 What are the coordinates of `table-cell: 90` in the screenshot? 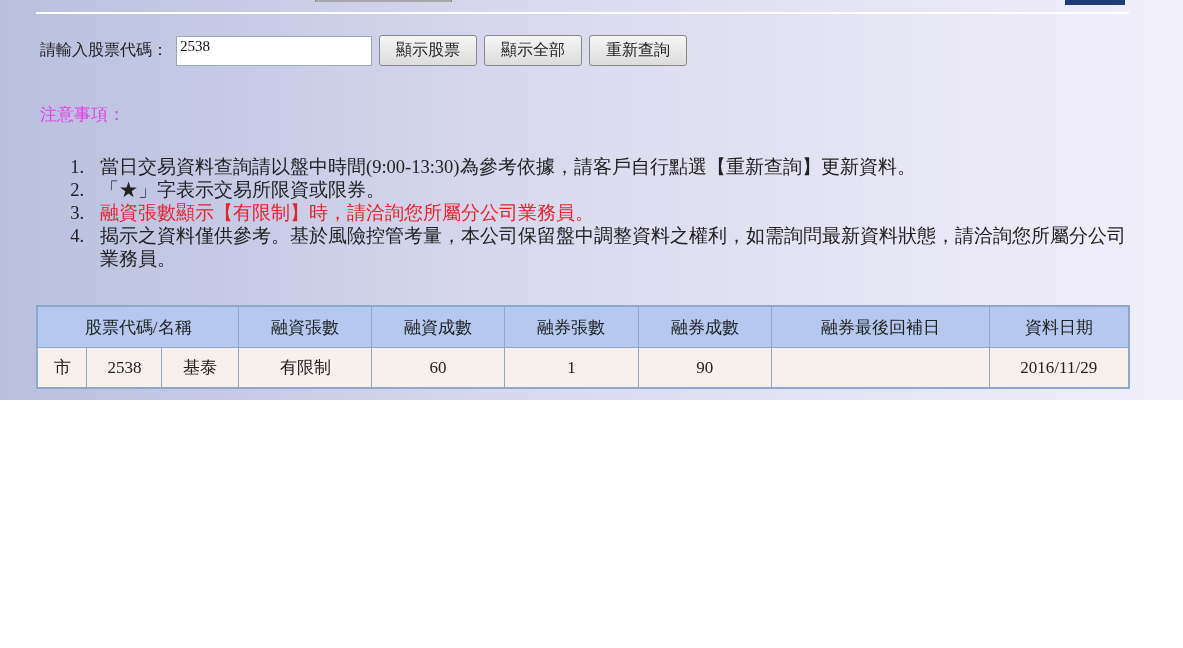 It's located at (705, 367).